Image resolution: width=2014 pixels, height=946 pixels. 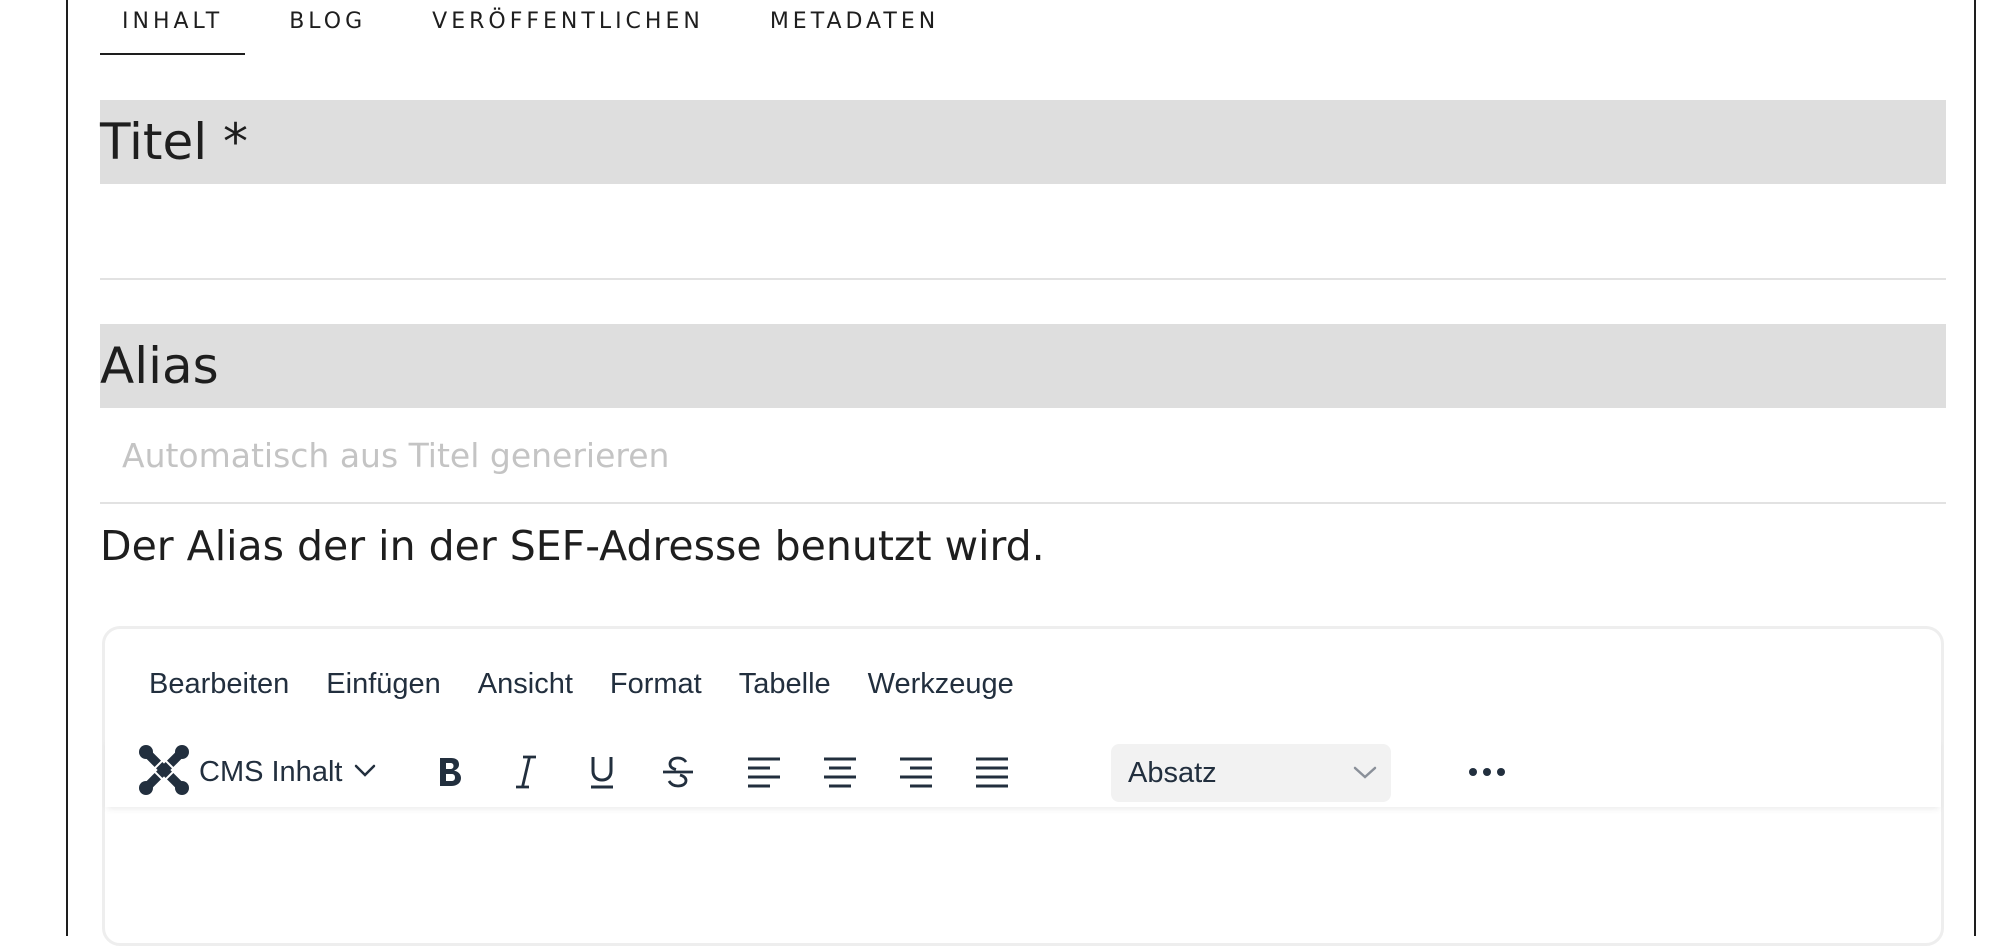 I want to click on more-button, so click(x=1487, y=772).